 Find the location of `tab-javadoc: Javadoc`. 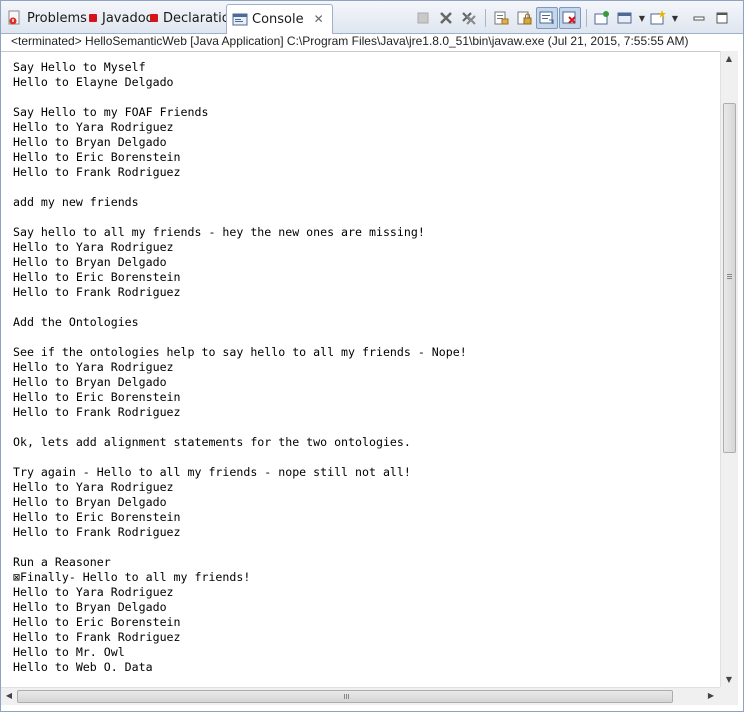

tab-javadoc: Javadoc is located at coordinates (121, 18).